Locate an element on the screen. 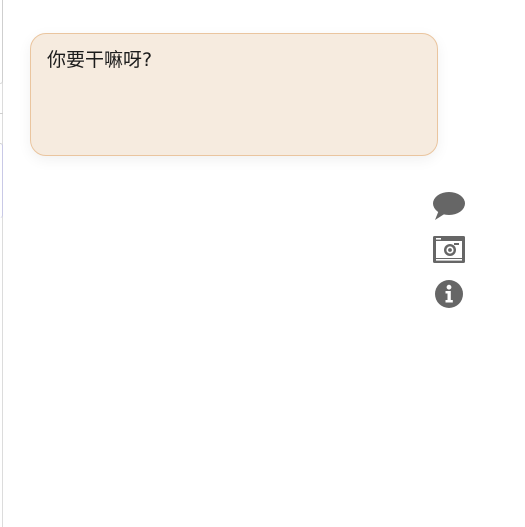  comment-icon is located at coordinates (449, 206).